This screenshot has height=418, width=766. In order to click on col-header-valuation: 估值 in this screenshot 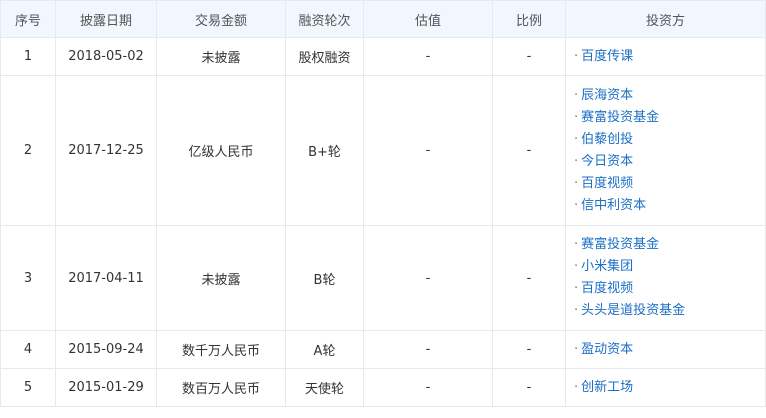, I will do `click(428, 19)`.